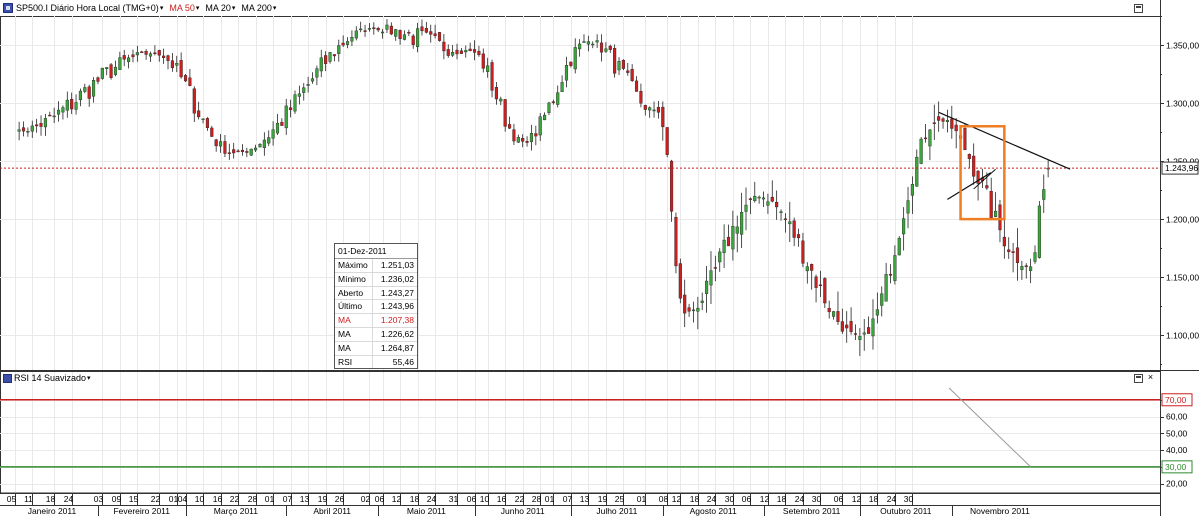  Describe the element at coordinates (485, 499) in the screenshot. I see `x-tick-label: 10` at that location.